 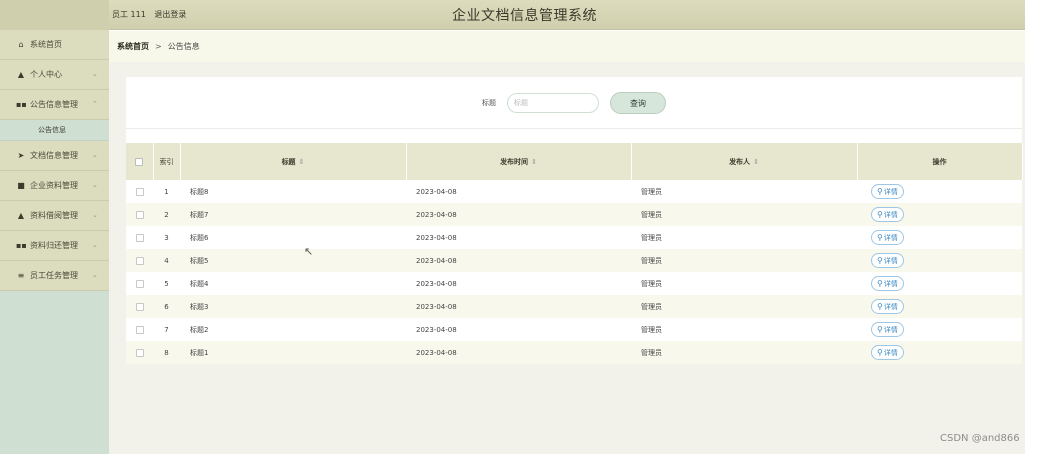 What do you see at coordinates (54, 276) in the screenshot?
I see `sidebar-item-task-management: ≡ 员工任务管理 ⌄` at bounding box center [54, 276].